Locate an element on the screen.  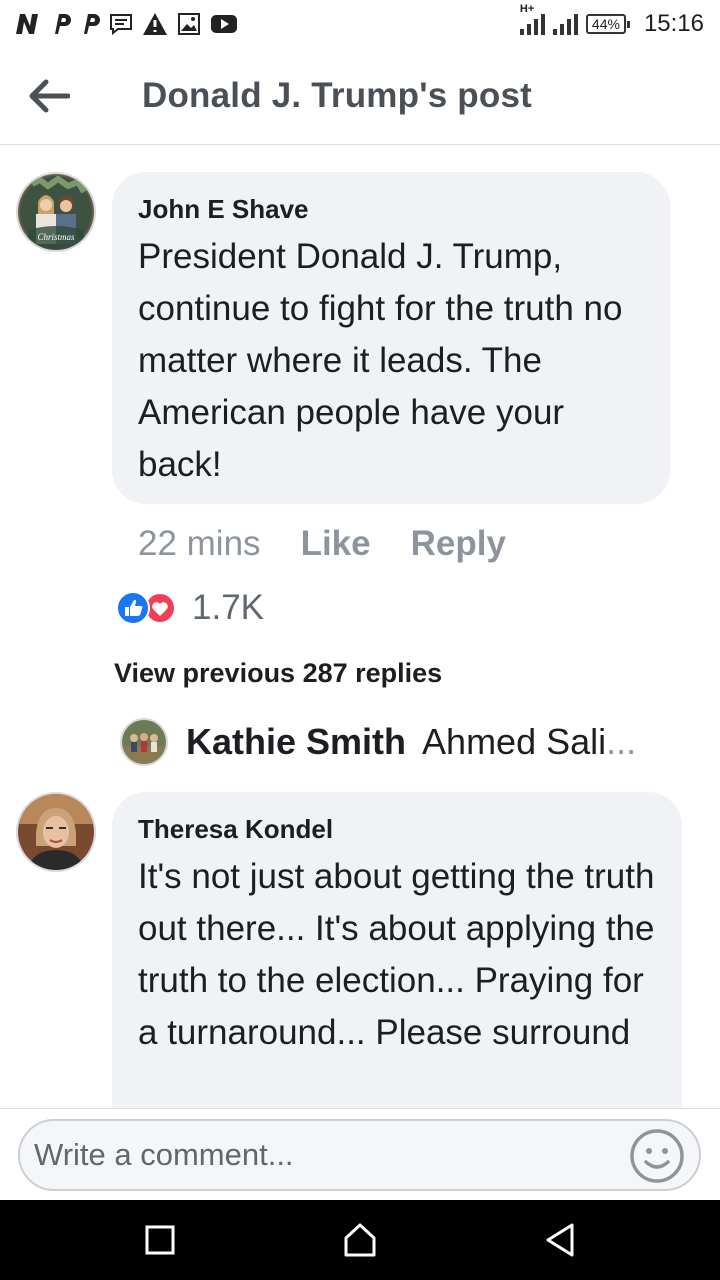
page-title: Donald J. Trump's post is located at coordinates (337, 95).